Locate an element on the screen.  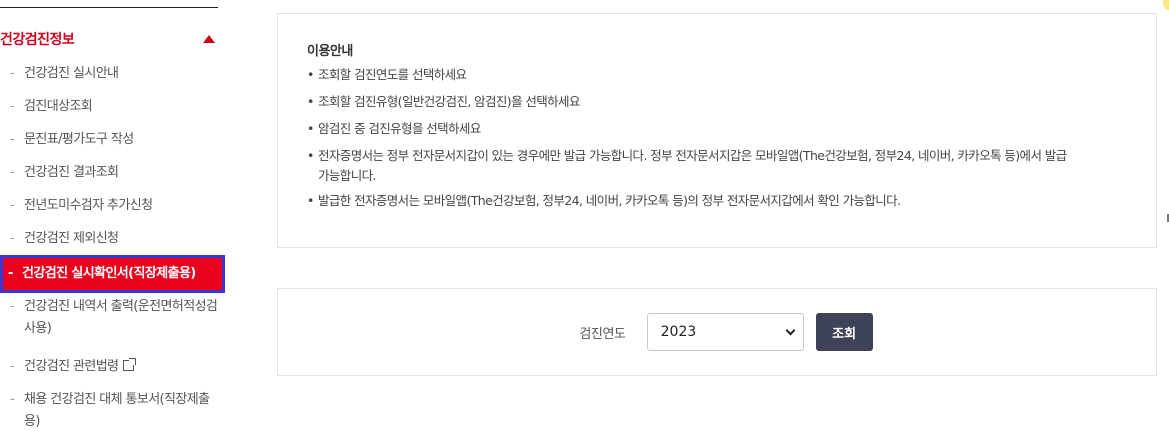
sidebar-item-label: 전년도미수검자 추가신청 is located at coordinates (88, 205).